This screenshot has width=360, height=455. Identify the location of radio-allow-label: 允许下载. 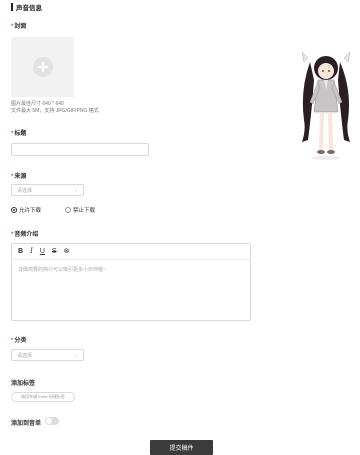
(30, 211).